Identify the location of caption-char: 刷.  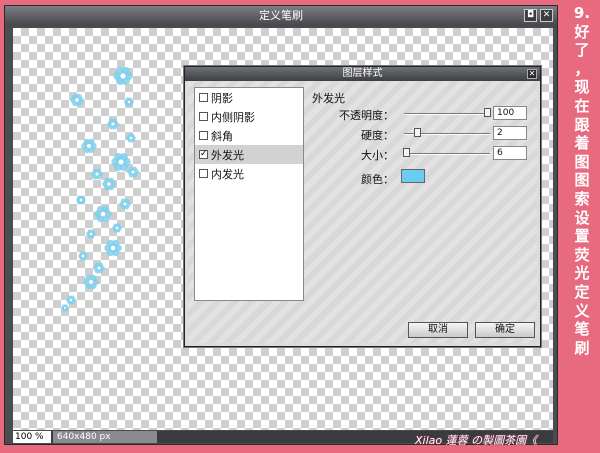
(582, 347).